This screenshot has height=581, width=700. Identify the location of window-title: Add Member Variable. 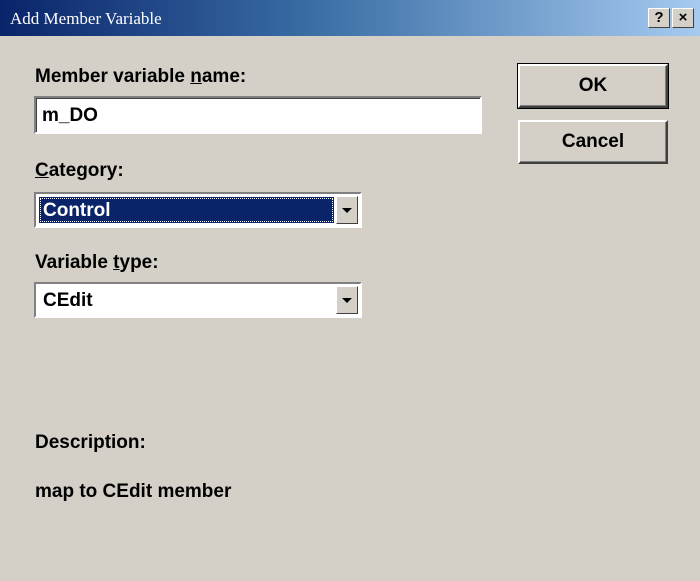
(86, 18).